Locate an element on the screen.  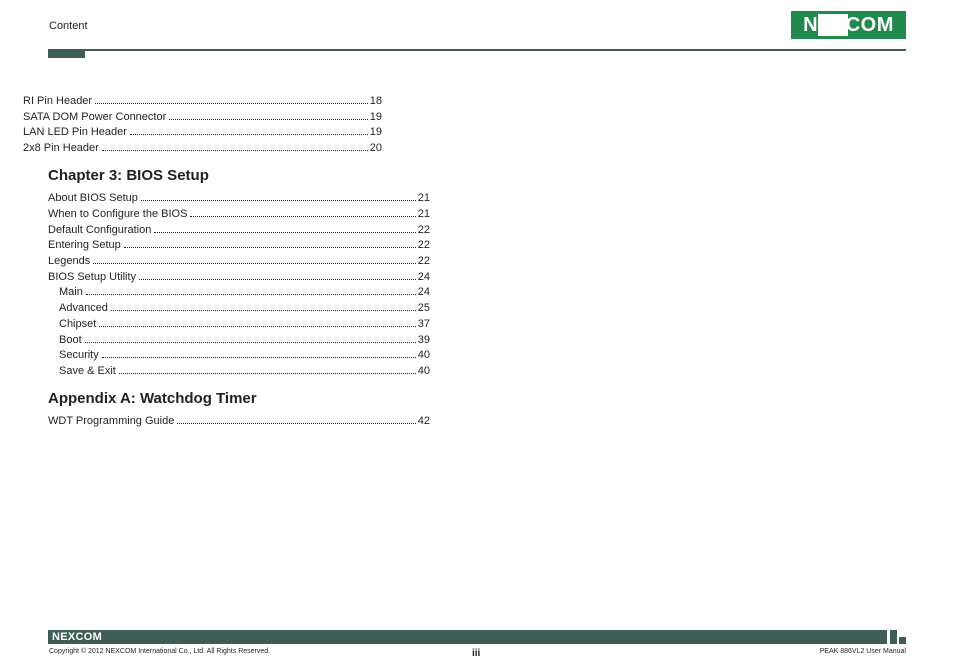
toc-sub-entry: Security 40 is located at coordinates (244, 353).